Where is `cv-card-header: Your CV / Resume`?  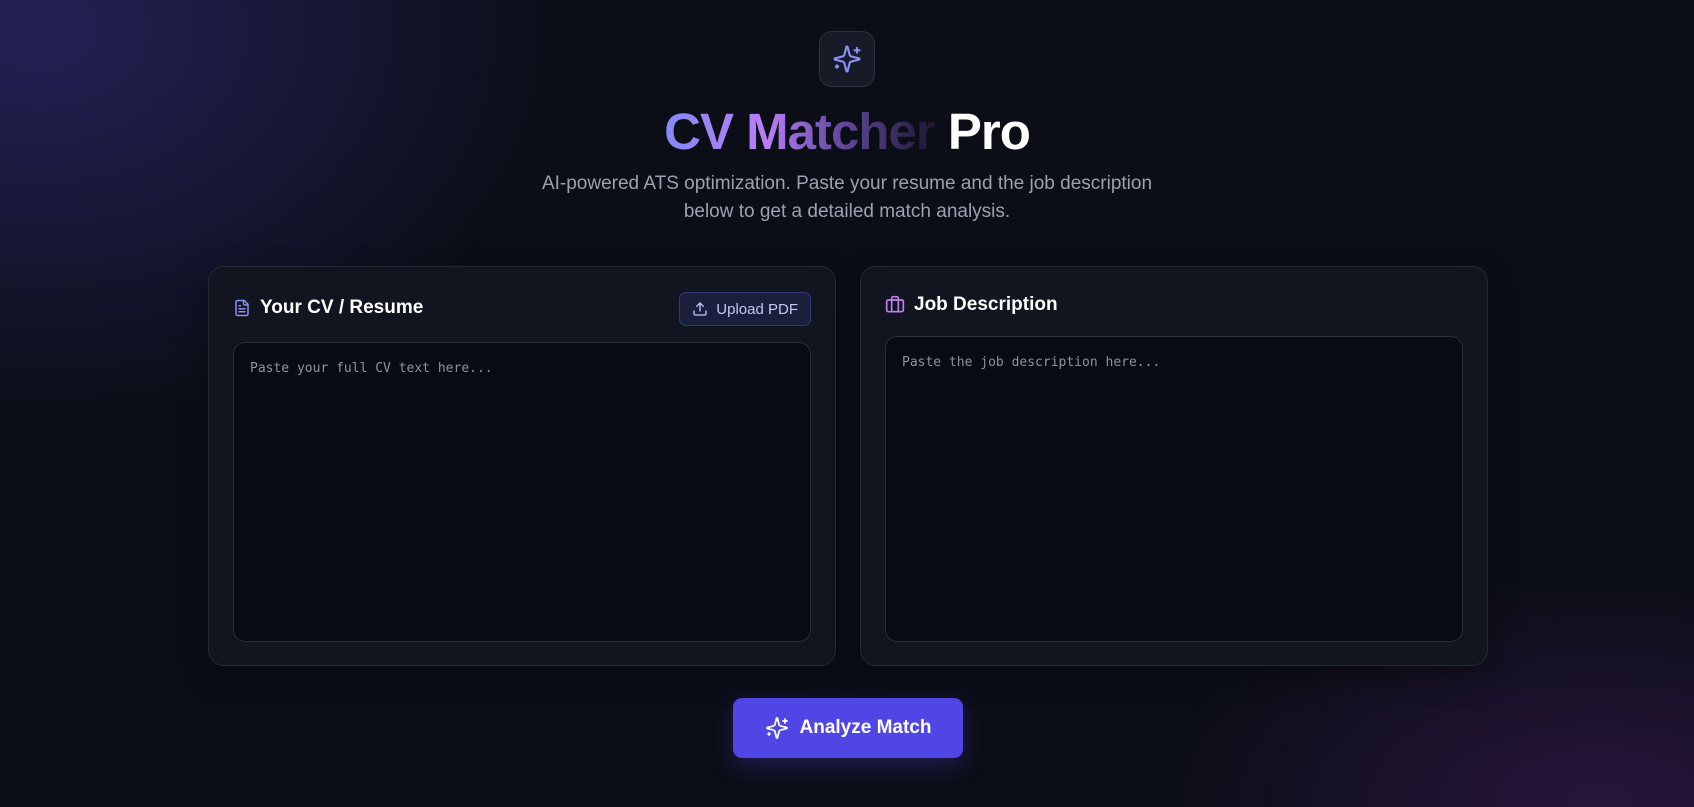
cv-card-header: Your CV / Resume is located at coordinates (328, 308).